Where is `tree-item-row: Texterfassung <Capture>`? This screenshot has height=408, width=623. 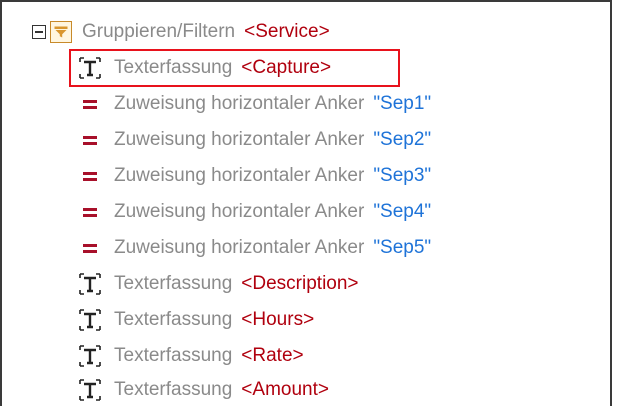 tree-item-row: Texterfassung <Capture> is located at coordinates (204, 68).